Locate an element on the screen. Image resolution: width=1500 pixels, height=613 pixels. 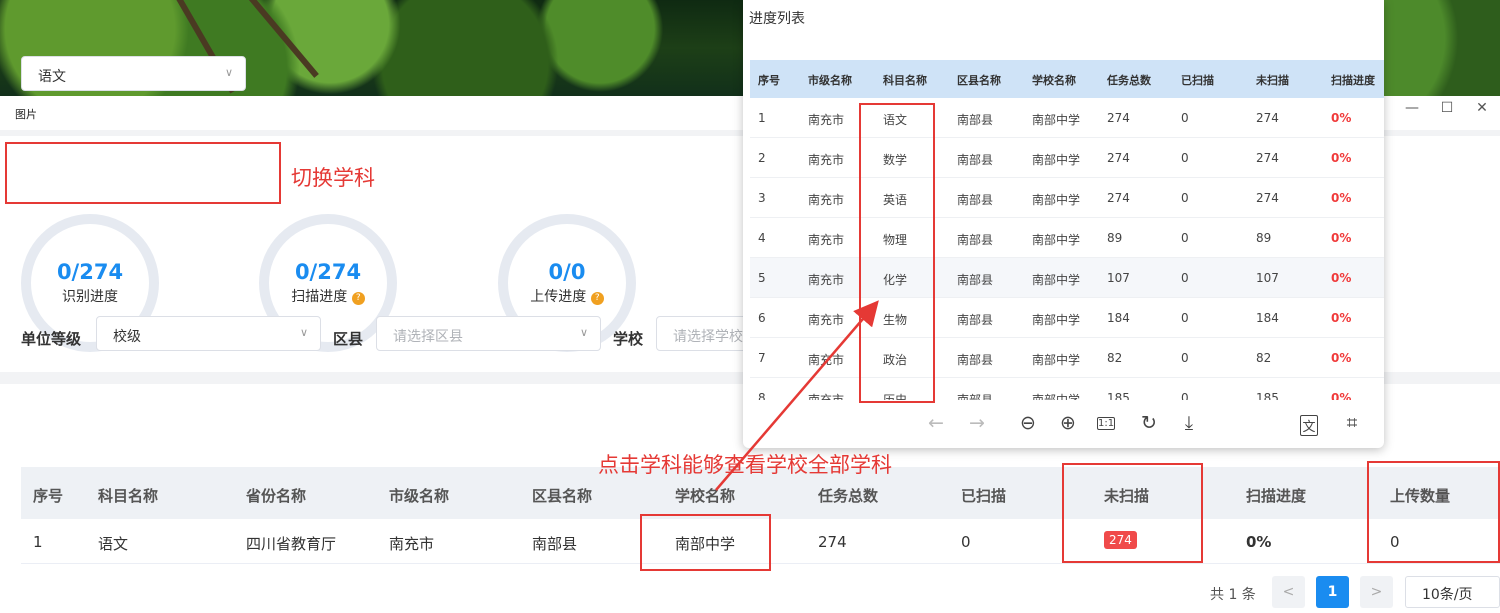
popup-cell: 3 is located at coordinates (762, 198).